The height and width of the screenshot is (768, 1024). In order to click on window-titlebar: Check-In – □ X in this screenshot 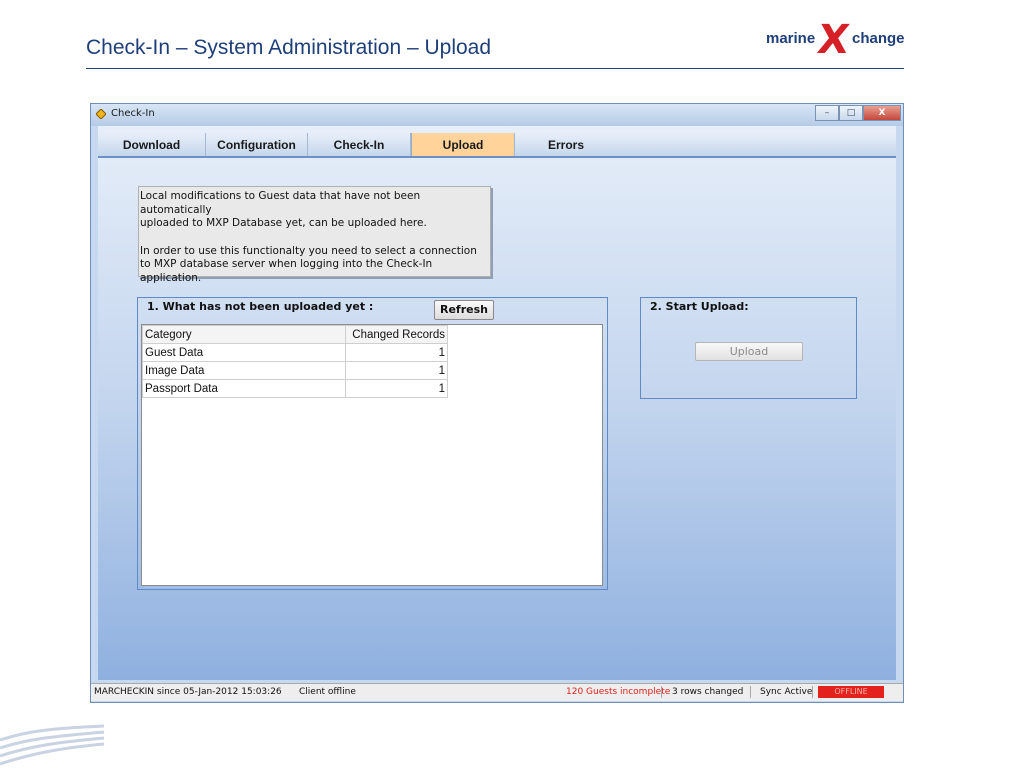, I will do `click(497, 115)`.